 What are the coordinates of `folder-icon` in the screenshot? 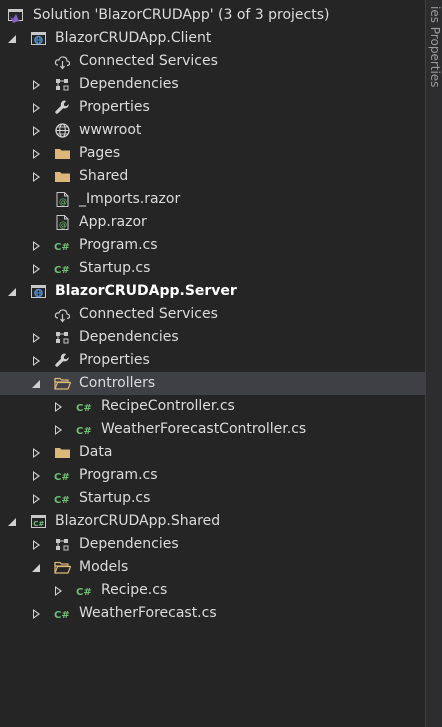 It's located at (62, 452).